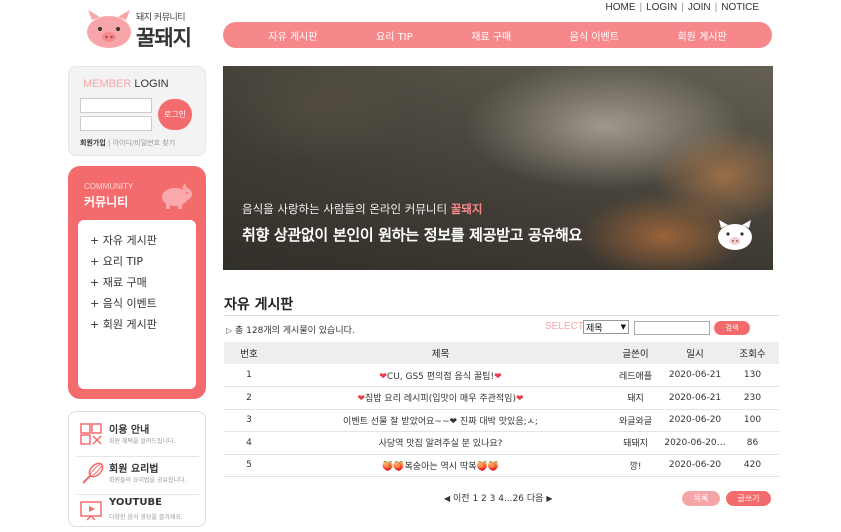 This screenshot has width=841, height=532. Describe the element at coordinates (249, 375) in the screenshot. I see `cell-no: 1` at that location.